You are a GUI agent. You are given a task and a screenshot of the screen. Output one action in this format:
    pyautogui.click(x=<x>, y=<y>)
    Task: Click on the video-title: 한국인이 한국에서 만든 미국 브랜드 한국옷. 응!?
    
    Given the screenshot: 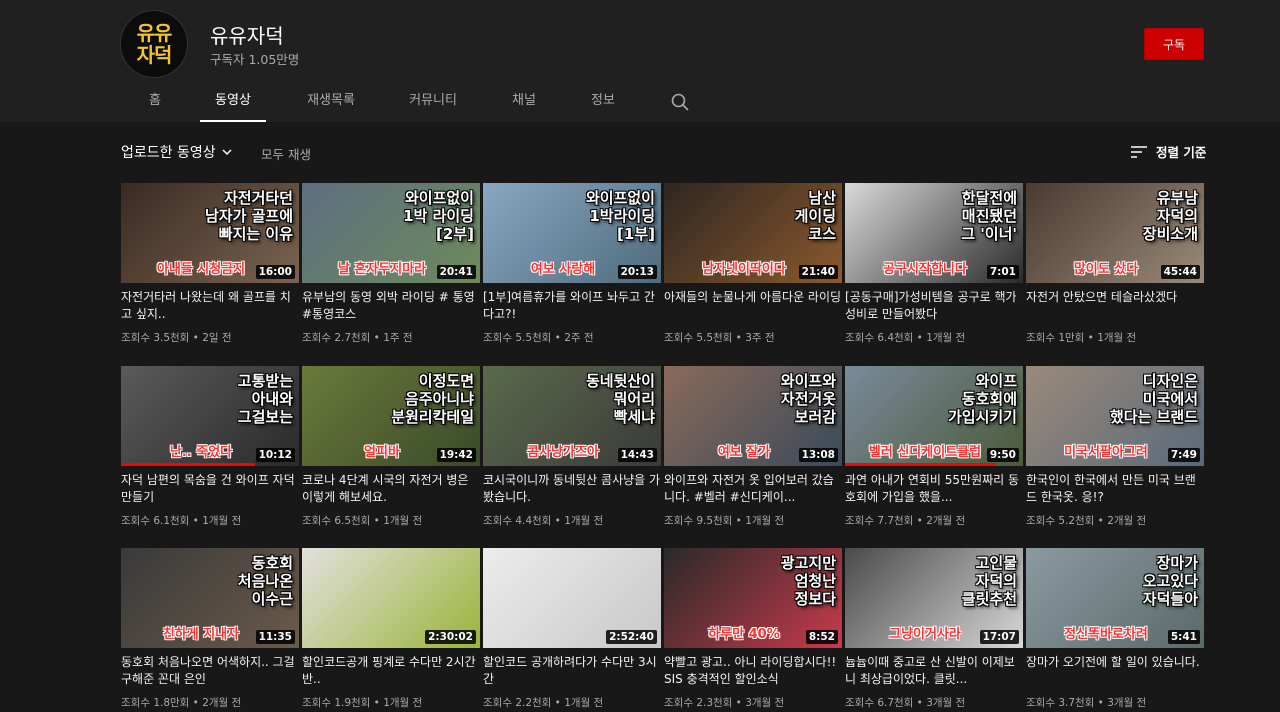 What is the action you would take?
    pyautogui.click(x=1115, y=489)
    